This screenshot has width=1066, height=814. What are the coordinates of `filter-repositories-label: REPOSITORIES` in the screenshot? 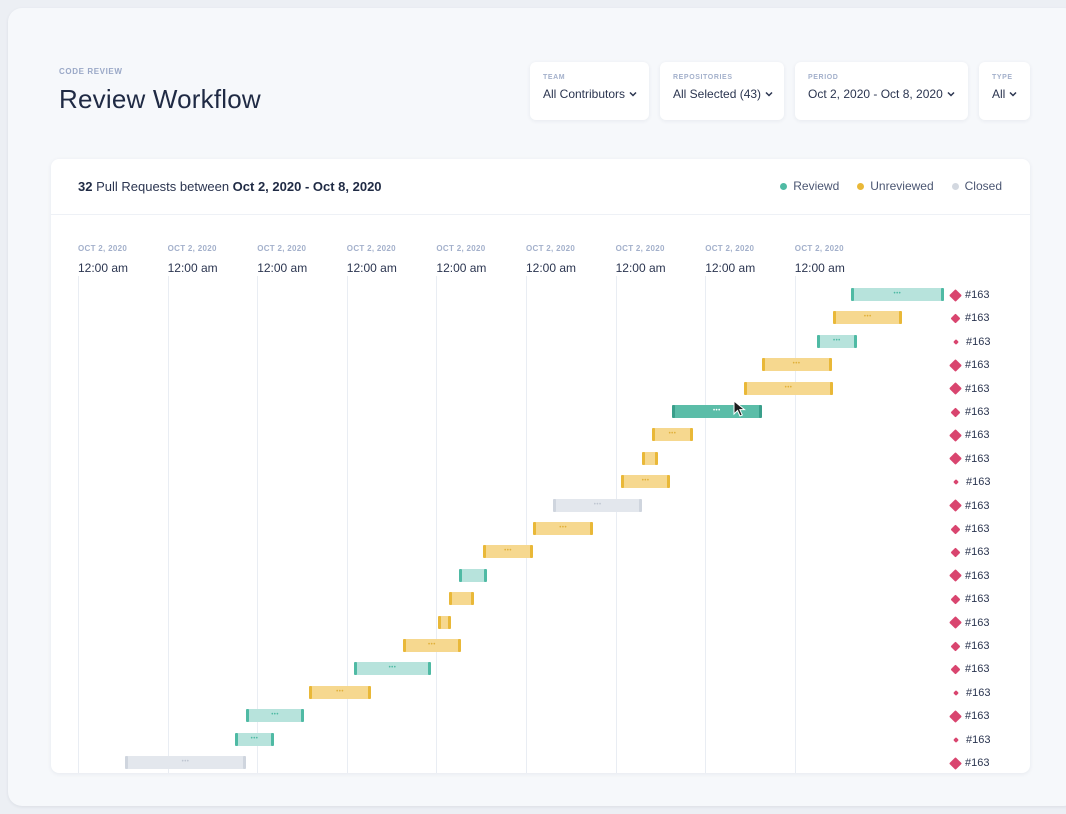 It's located at (703, 77).